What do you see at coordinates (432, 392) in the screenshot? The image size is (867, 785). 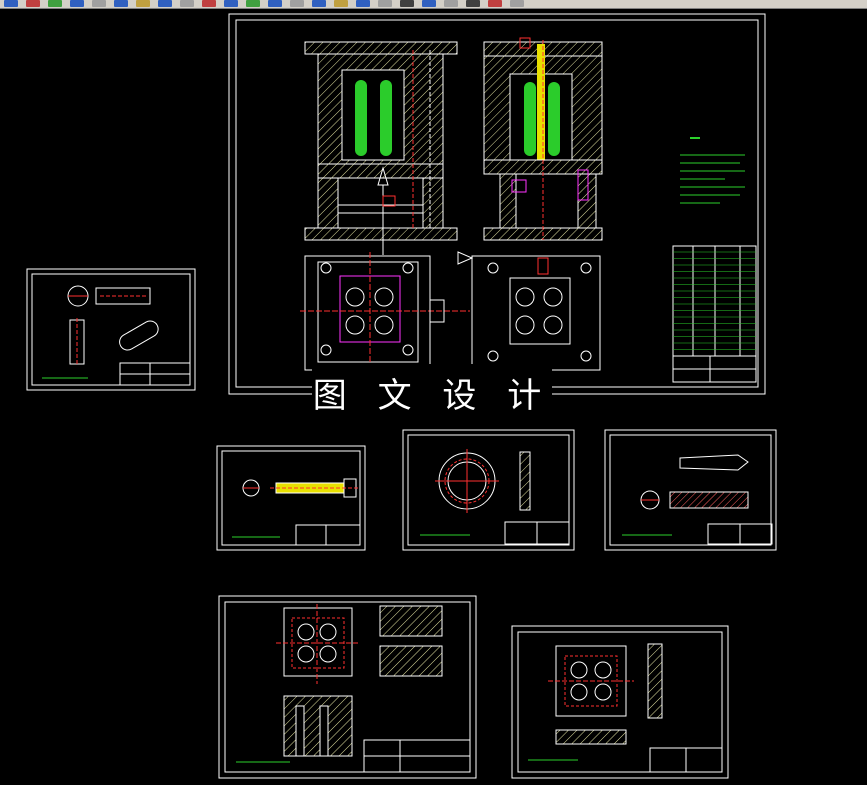 I see `watermark-label: 图 文 设 计` at bounding box center [432, 392].